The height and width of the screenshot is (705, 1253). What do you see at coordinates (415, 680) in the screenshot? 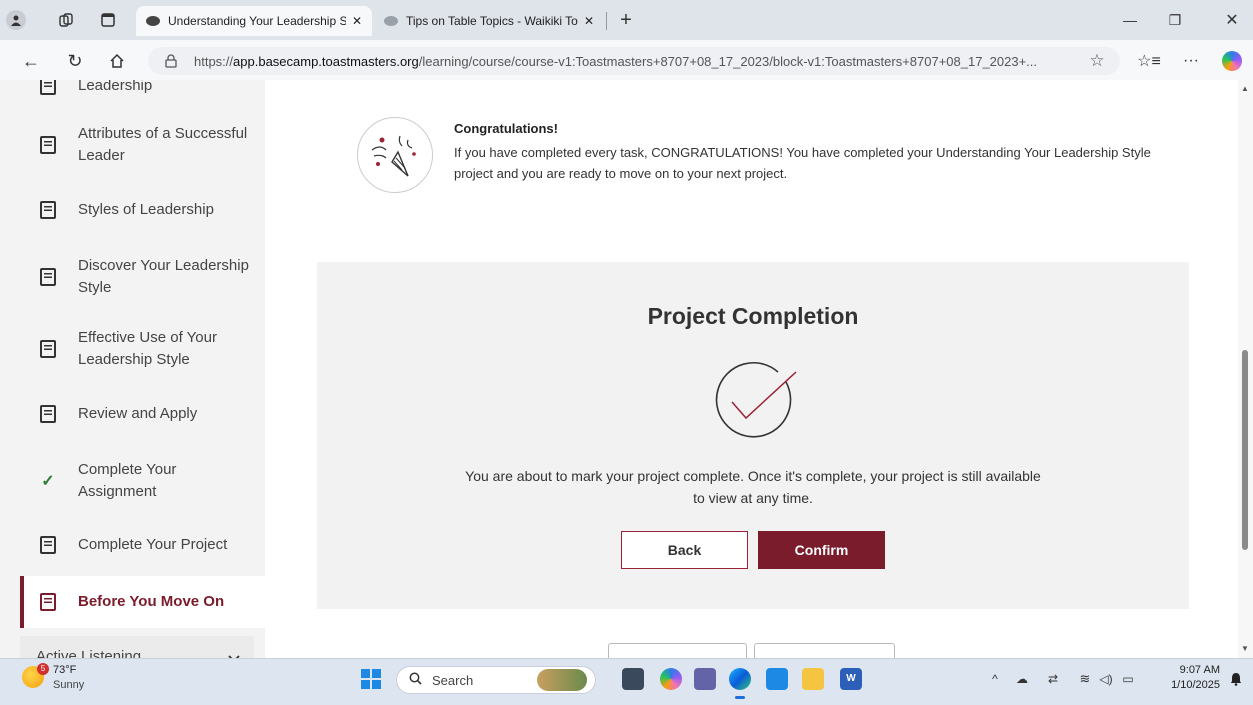
I see `search-icon` at bounding box center [415, 680].